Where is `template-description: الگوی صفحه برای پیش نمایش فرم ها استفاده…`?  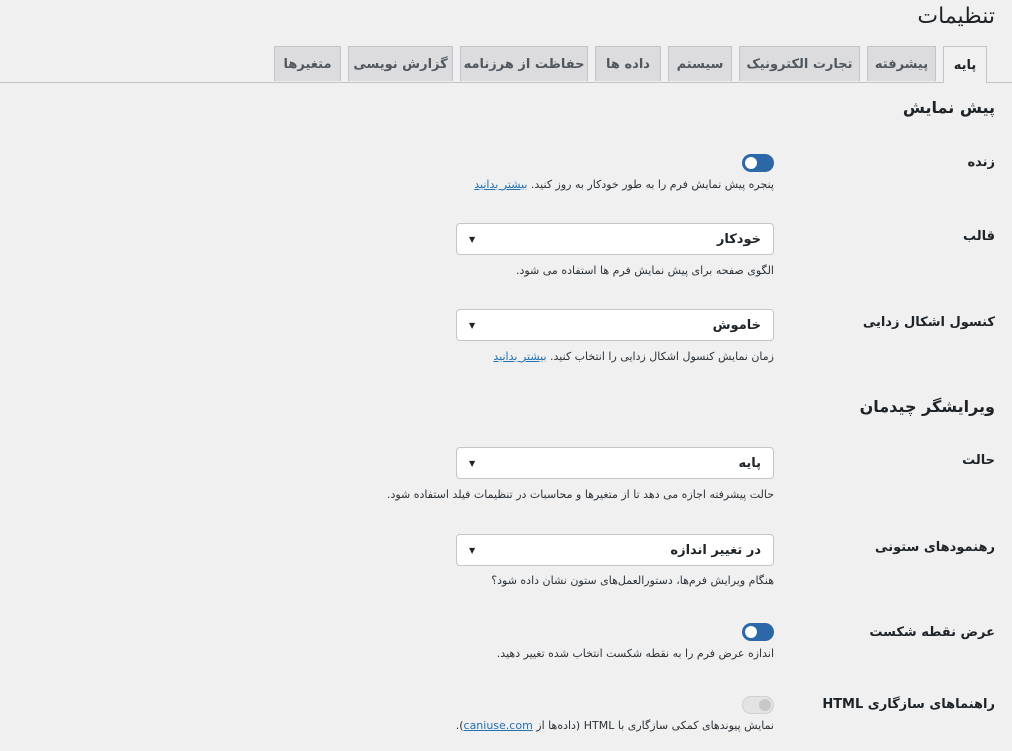
template-description: الگوی صفحه برای پیش نمایش فرم ها استفاده… is located at coordinates (644, 270).